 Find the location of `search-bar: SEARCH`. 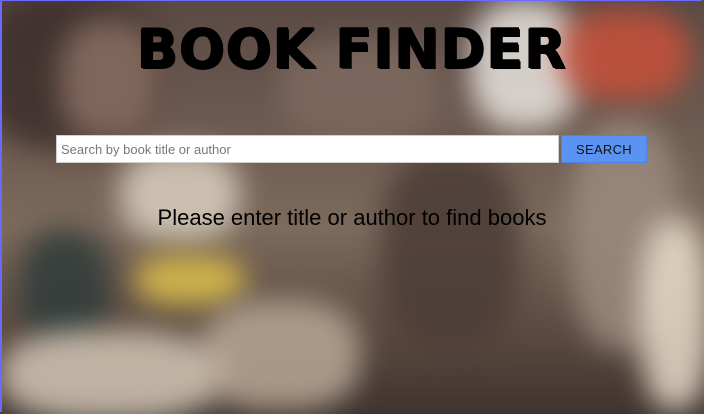

search-bar: SEARCH is located at coordinates (351, 149).